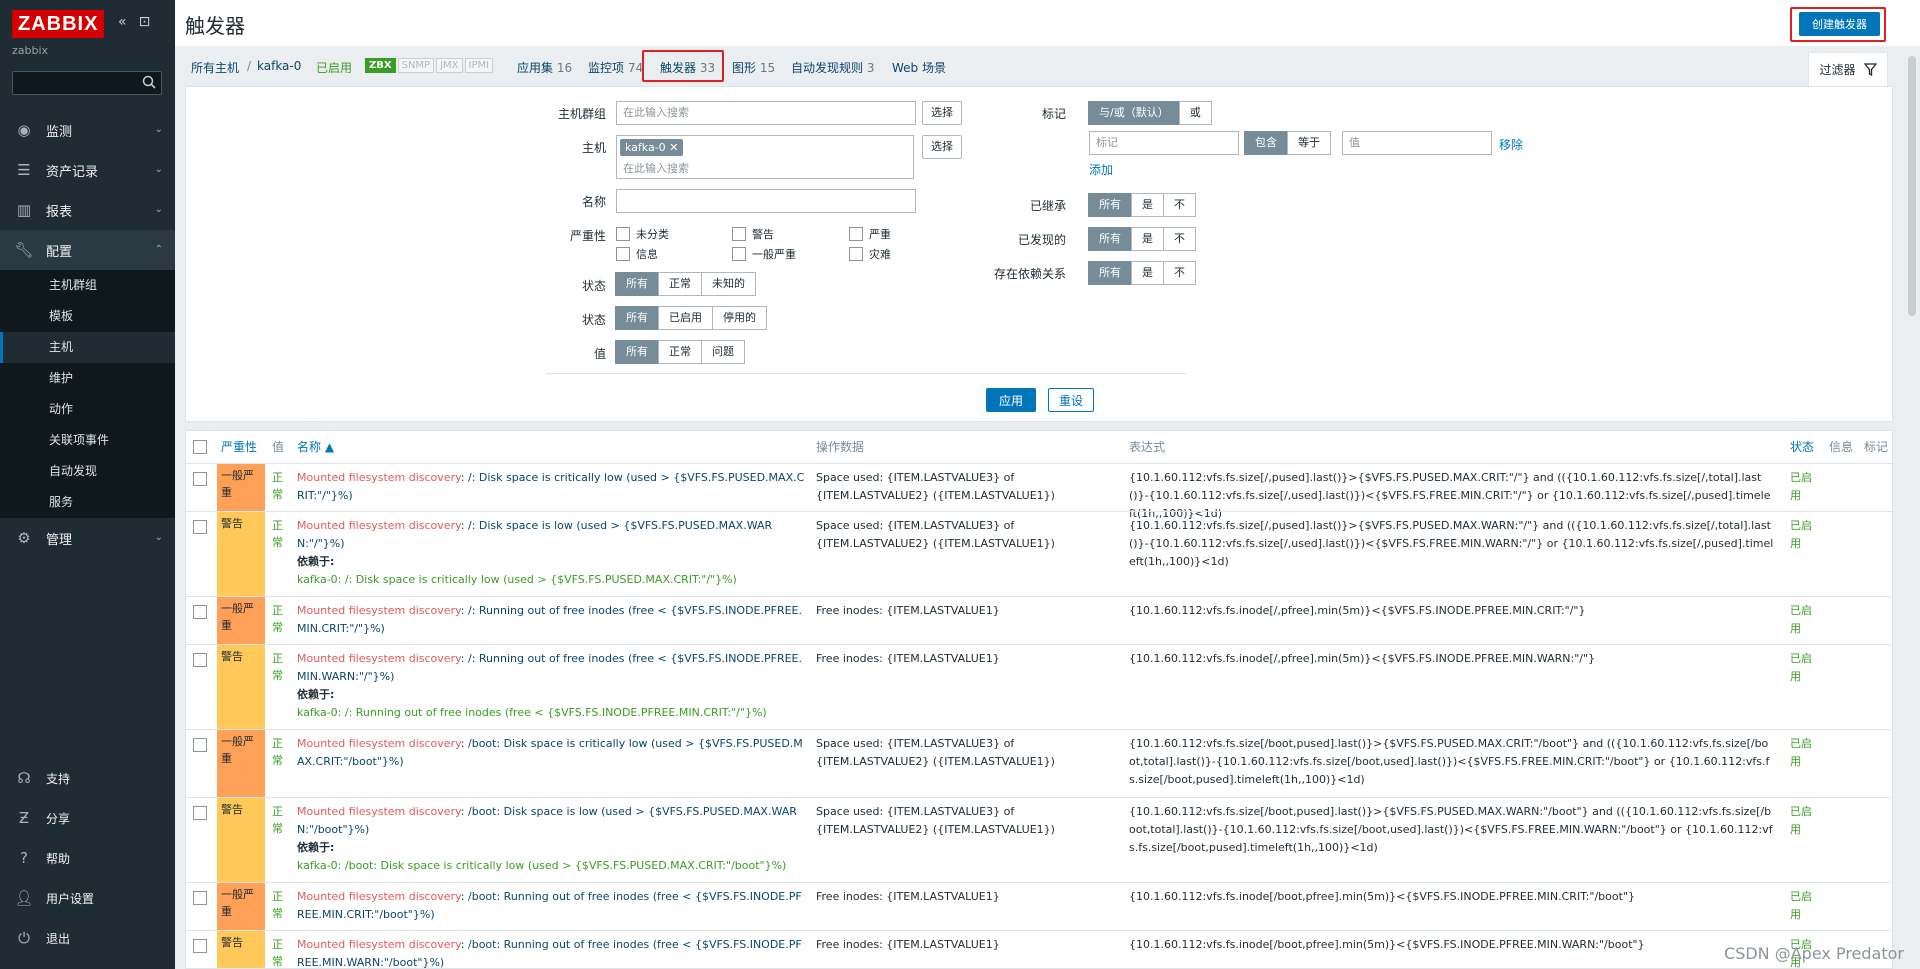  What do you see at coordinates (739, 318) in the screenshot?
I see `status-disabled: 停用的` at bounding box center [739, 318].